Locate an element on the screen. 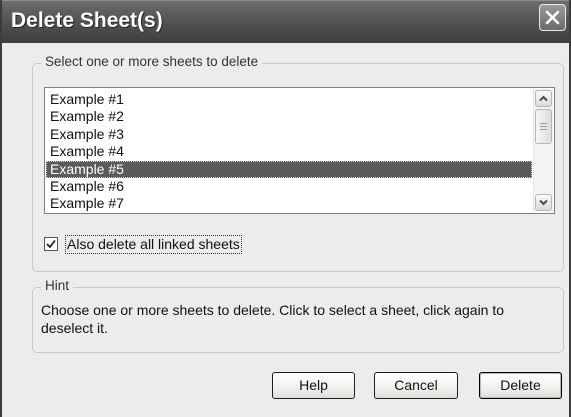 The height and width of the screenshot is (417, 571). also-delete-linked-label: Also delete all linked sheets is located at coordinates (153, 244).